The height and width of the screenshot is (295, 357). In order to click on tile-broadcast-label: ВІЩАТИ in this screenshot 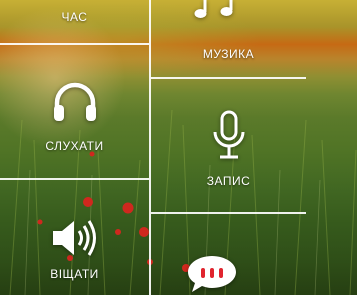, I will do `click(74, 274)`.